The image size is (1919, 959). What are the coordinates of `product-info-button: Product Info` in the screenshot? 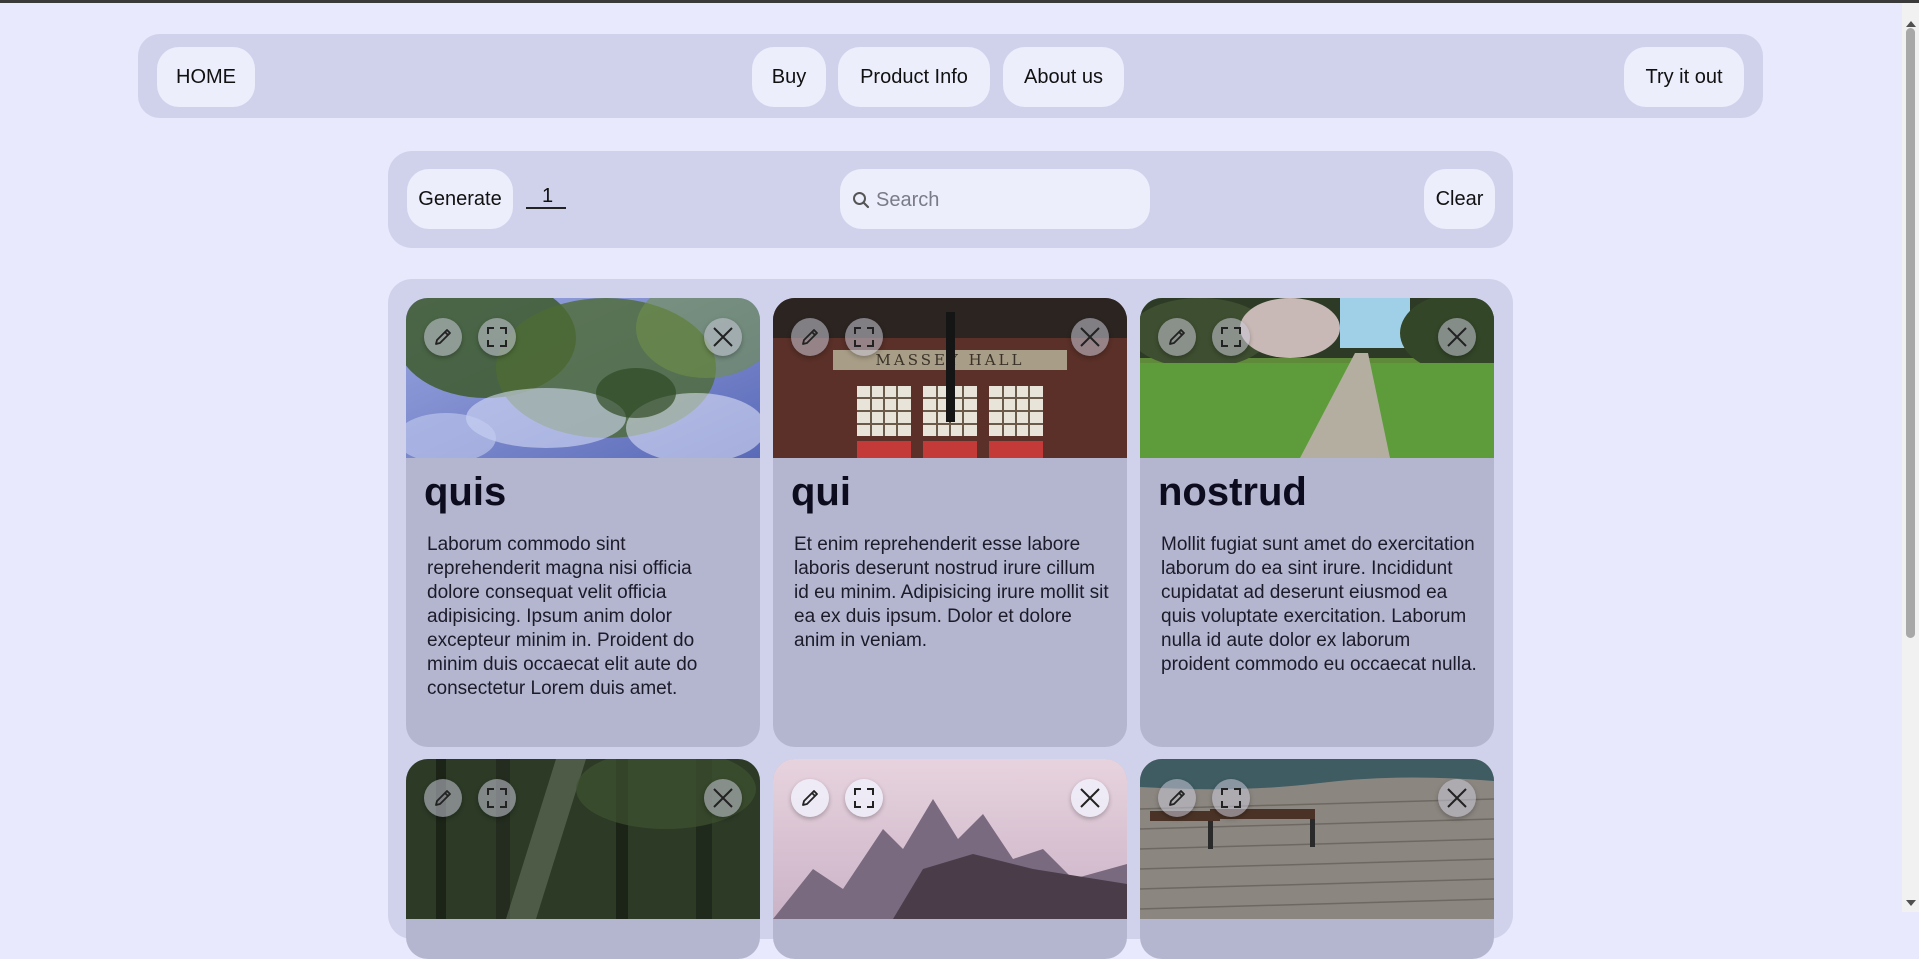 It's located at (914, 77).